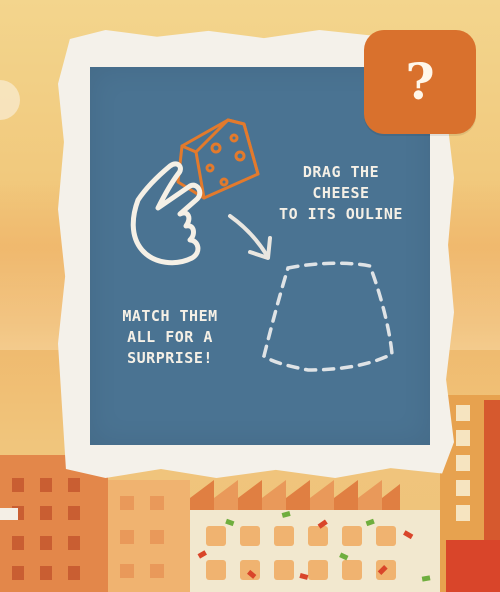 The height and width of the screenshot is (592, 500). What do you see at coordinates (295, 495) in the screenshot?
I see `sawtooth-roof` at bounding box center [295, 495].